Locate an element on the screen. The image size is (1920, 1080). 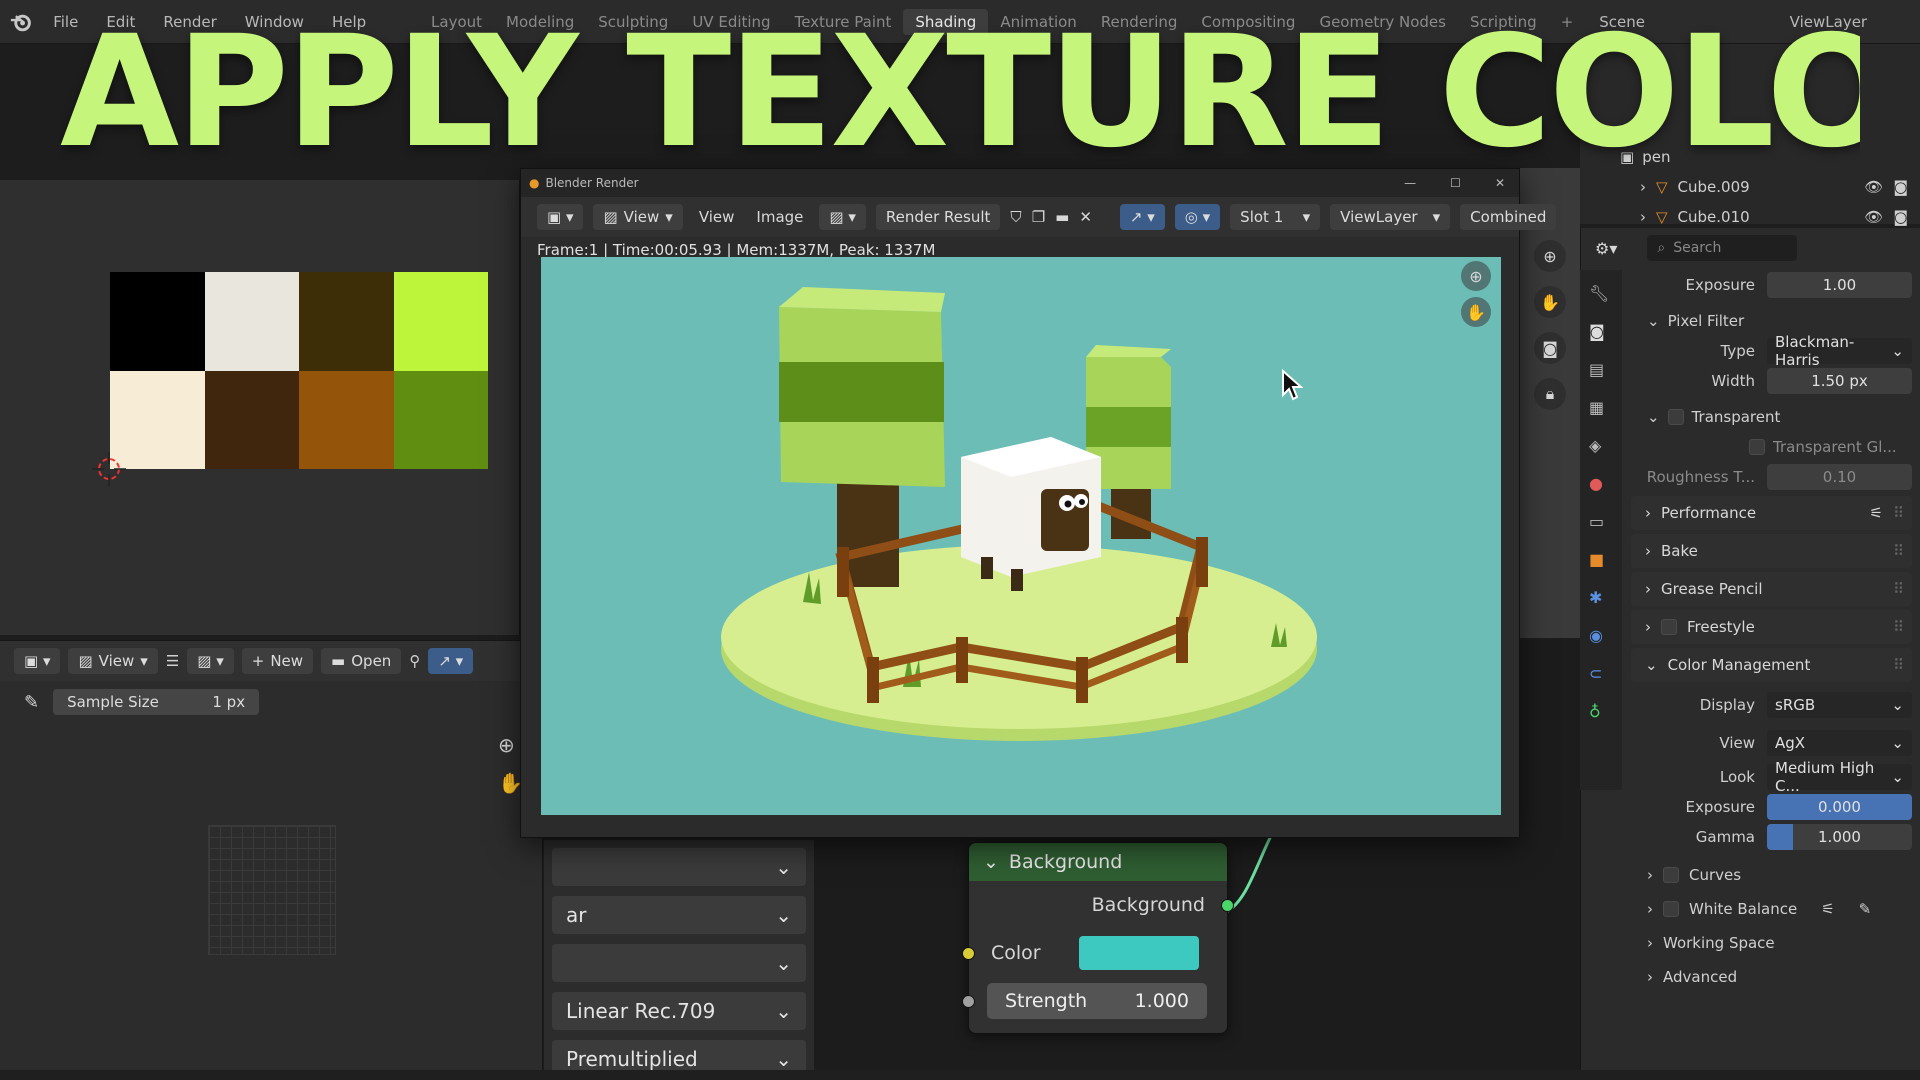
search-input: ⌕ Search is located at coordinates (1722, 248).